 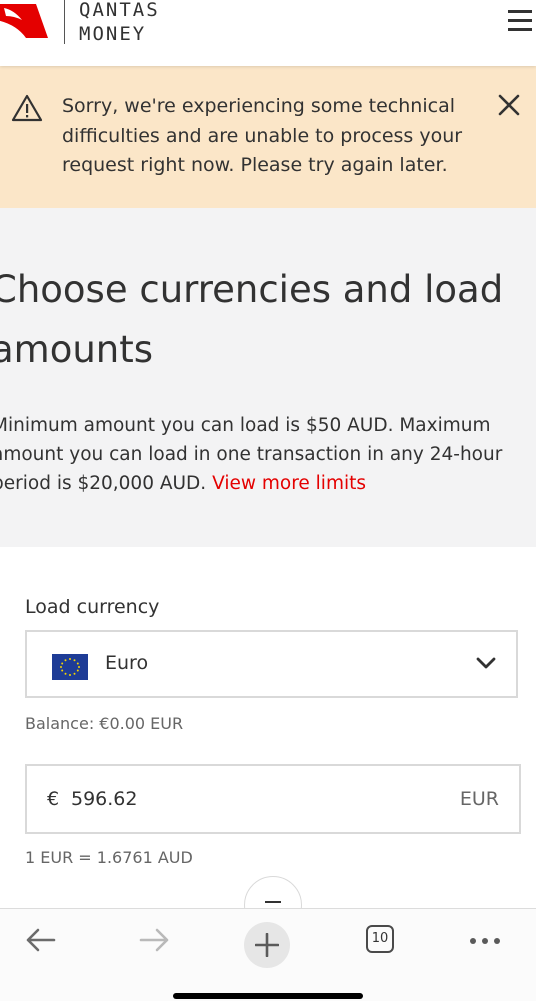 What do you see at coordinates (27, 108) in the screenshot?
I see `warning-icon` at bounding box center [27, 108].